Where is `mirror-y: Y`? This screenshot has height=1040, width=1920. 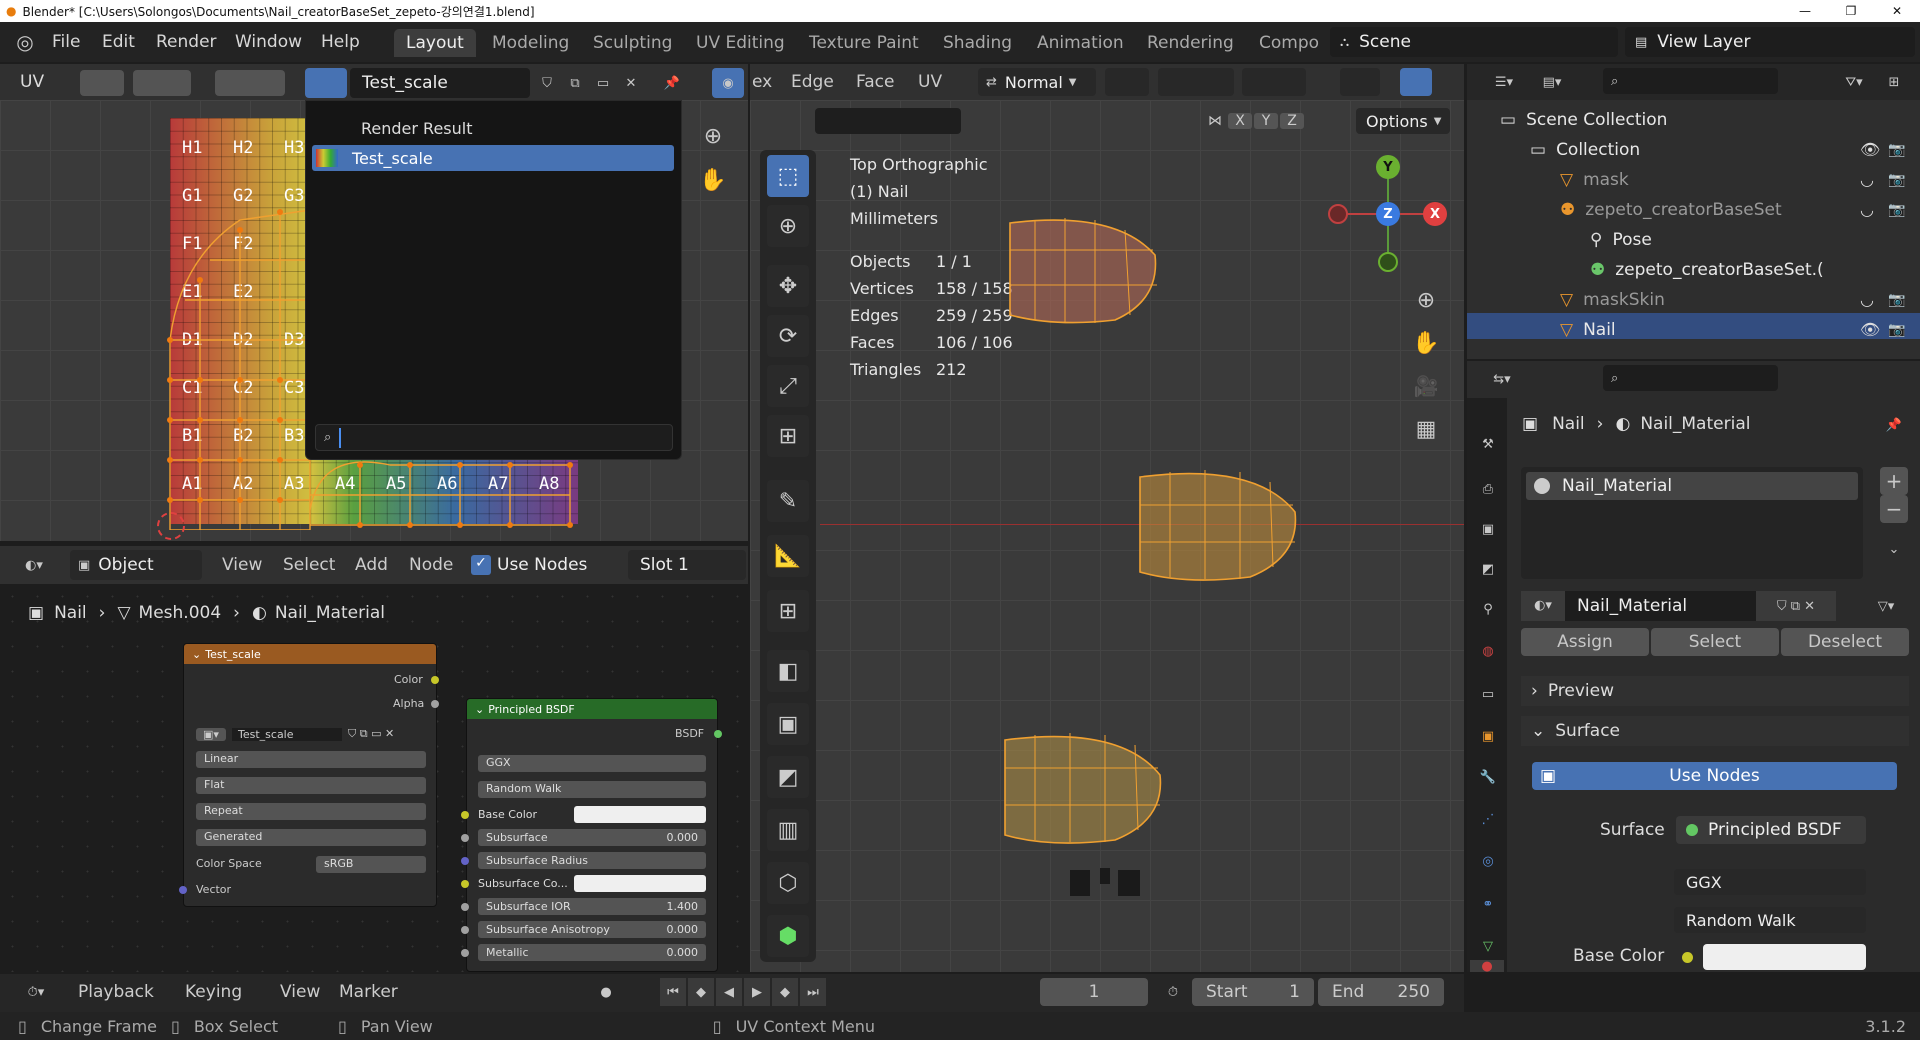
mirror-y: Y is located at coordinates (1266, 121).